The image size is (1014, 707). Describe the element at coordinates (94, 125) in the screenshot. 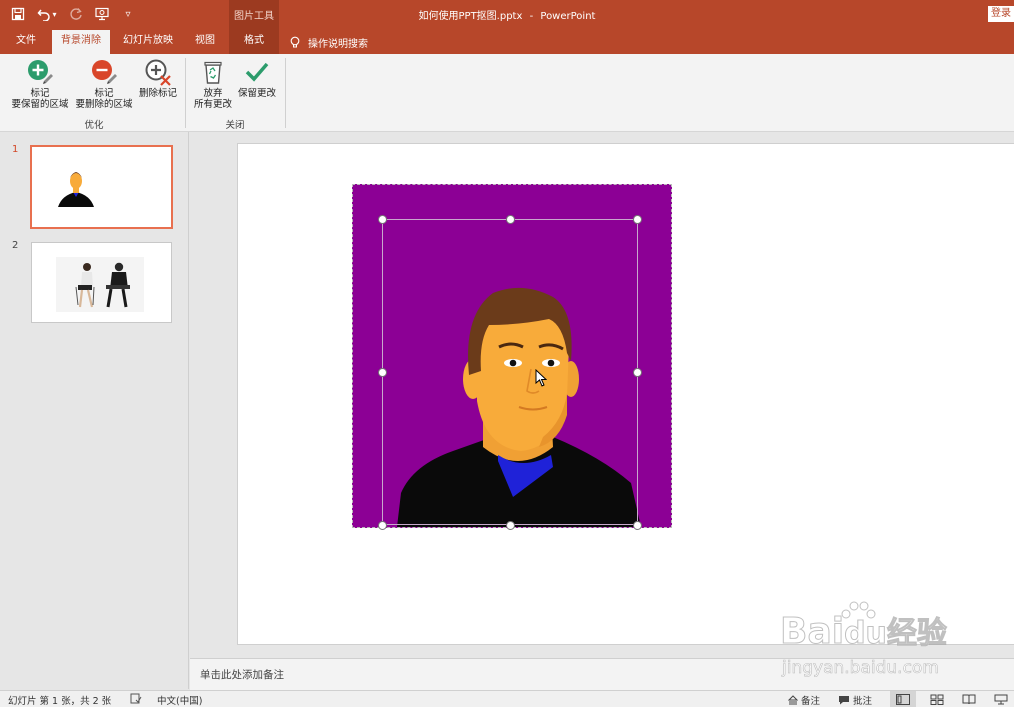

I see `refine-group-label: 优化` at that location.